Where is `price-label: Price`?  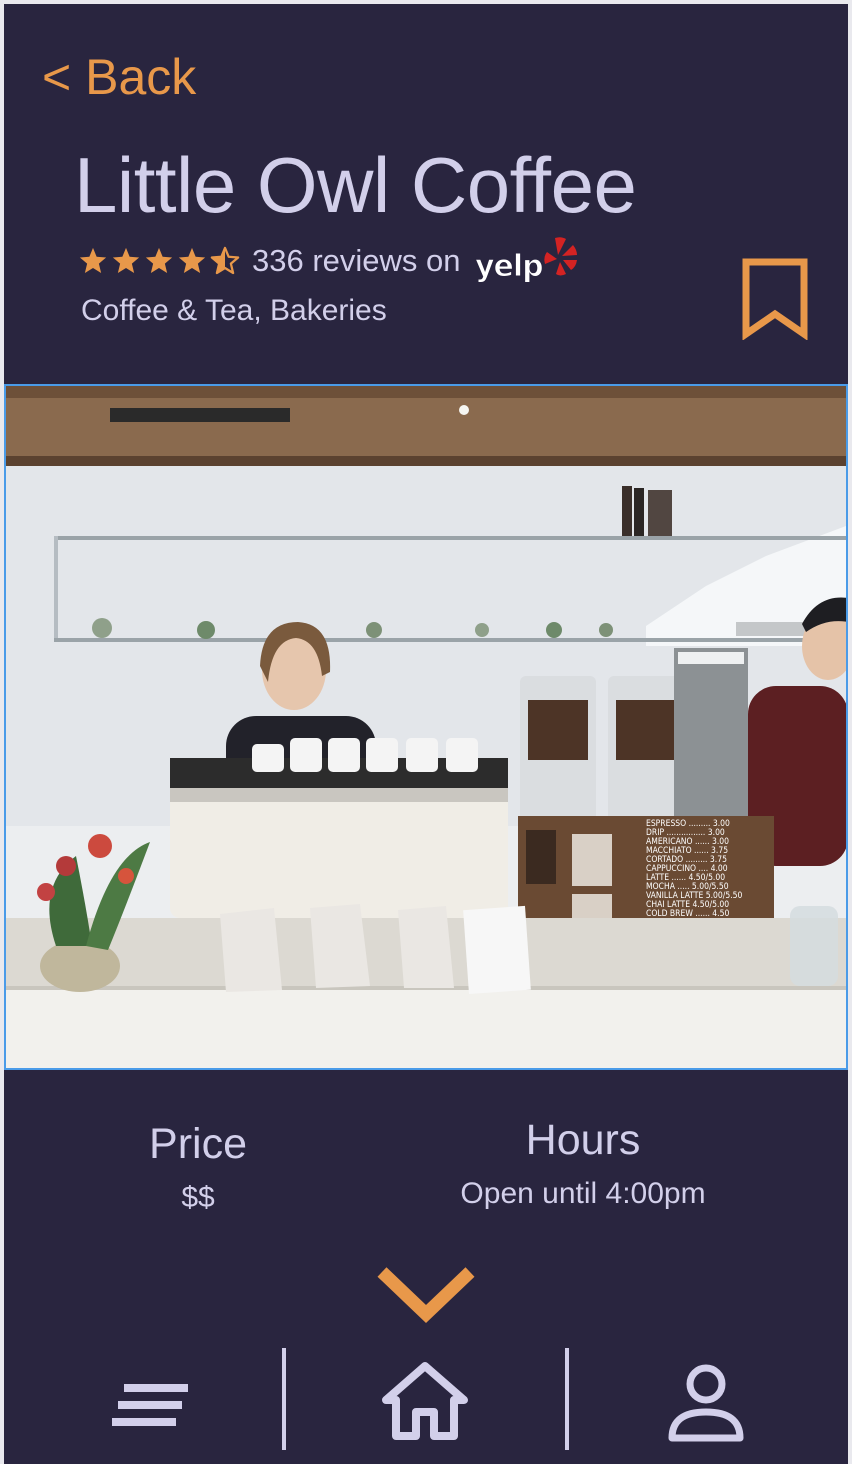 price-label: Price is located at coordinates (198, 1144).